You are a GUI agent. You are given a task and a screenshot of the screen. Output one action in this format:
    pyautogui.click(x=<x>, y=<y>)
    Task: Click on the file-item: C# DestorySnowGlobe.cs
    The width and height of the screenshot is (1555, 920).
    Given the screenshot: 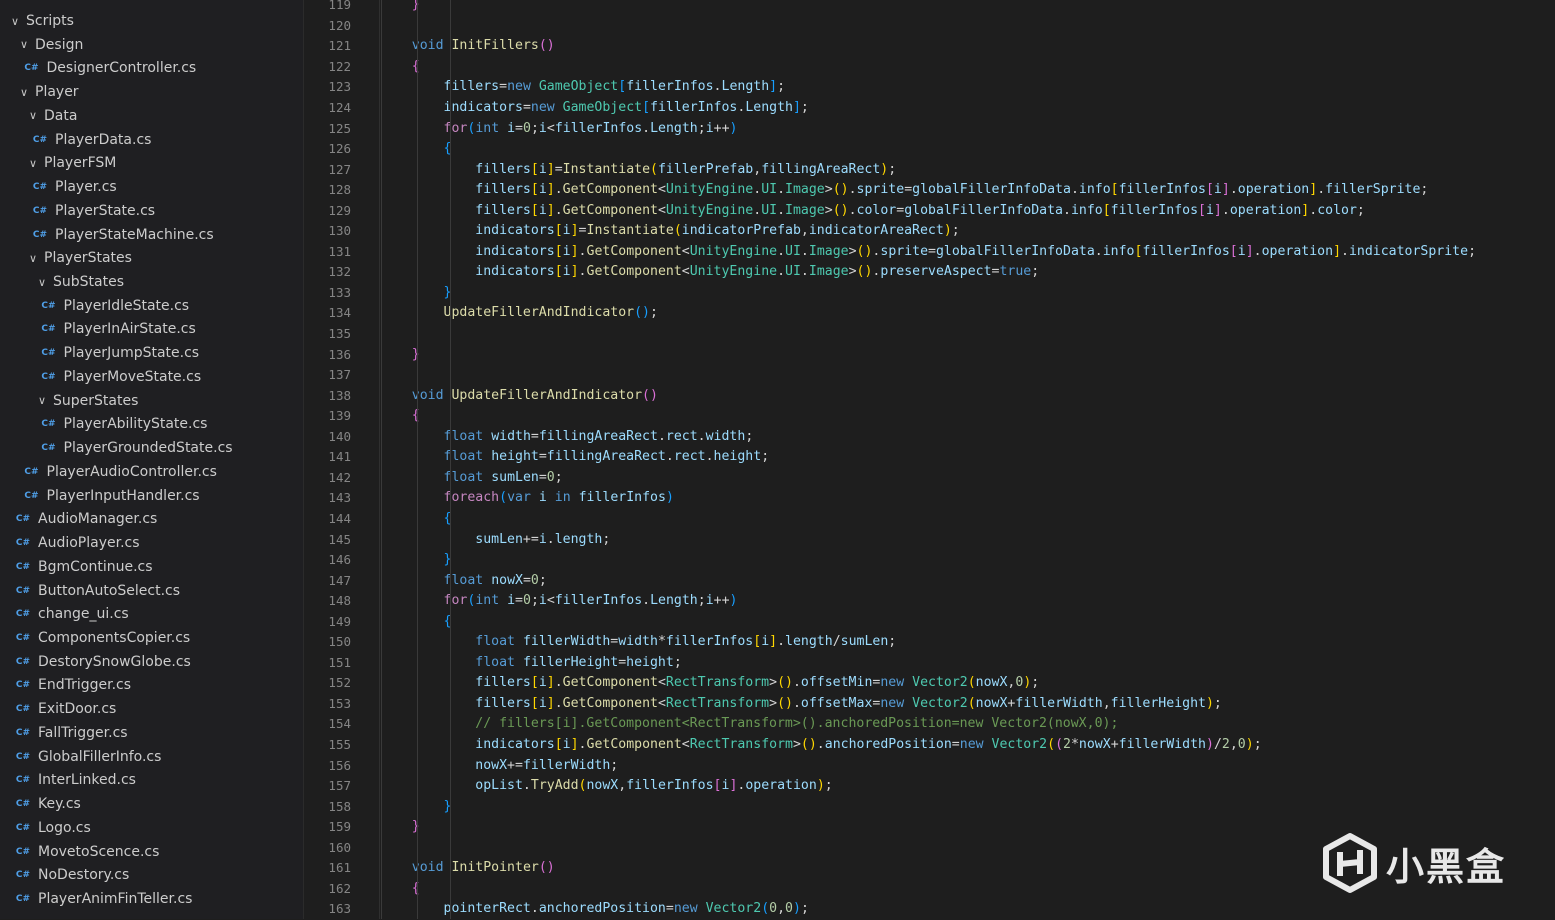 What is the action you would take?
    pyautogui.click(x=151, y=661)
    